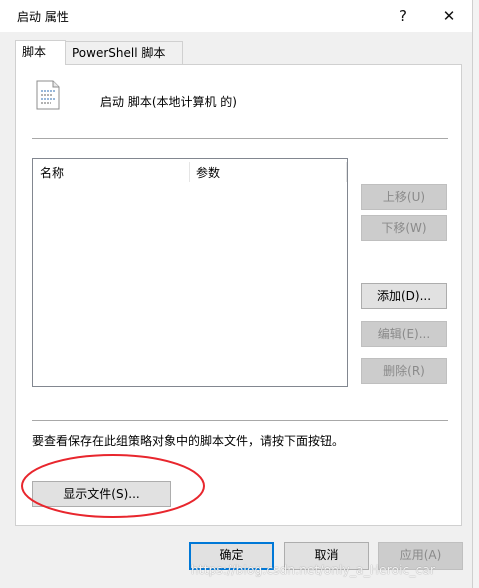 This screenshot has height=588, width=479. I want to click on column-header-parameters: 参数, so click(208, 172).